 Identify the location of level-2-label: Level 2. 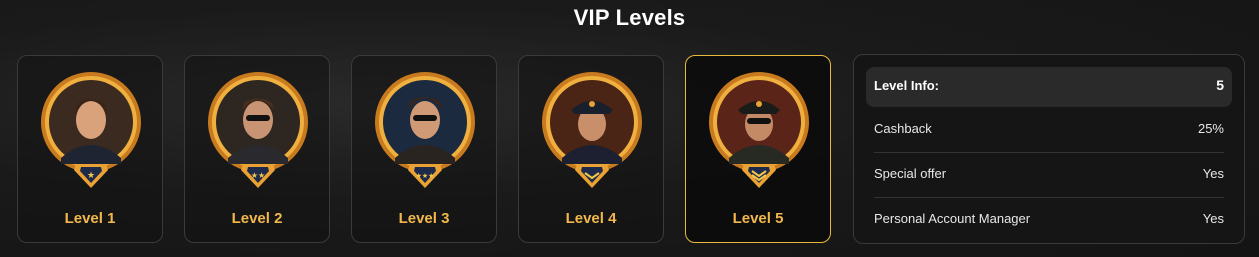
(257, 218).